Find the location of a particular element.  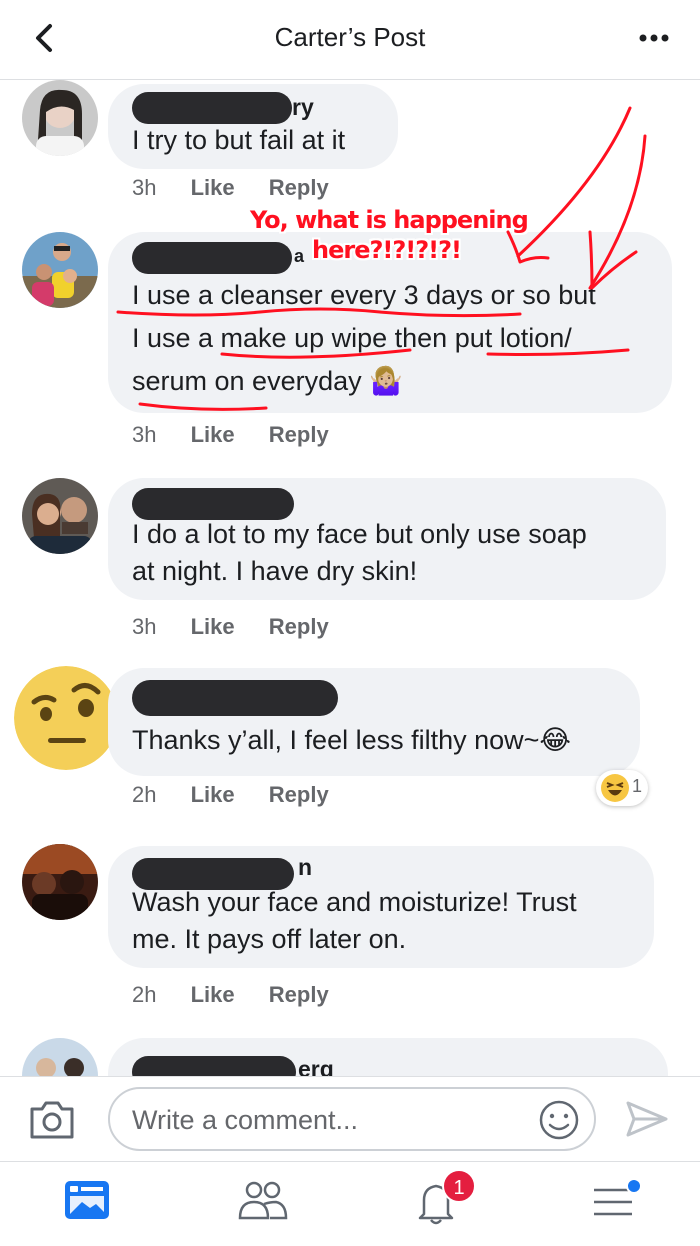

reaction-summary: 1 is located at coordinates (622, 788).